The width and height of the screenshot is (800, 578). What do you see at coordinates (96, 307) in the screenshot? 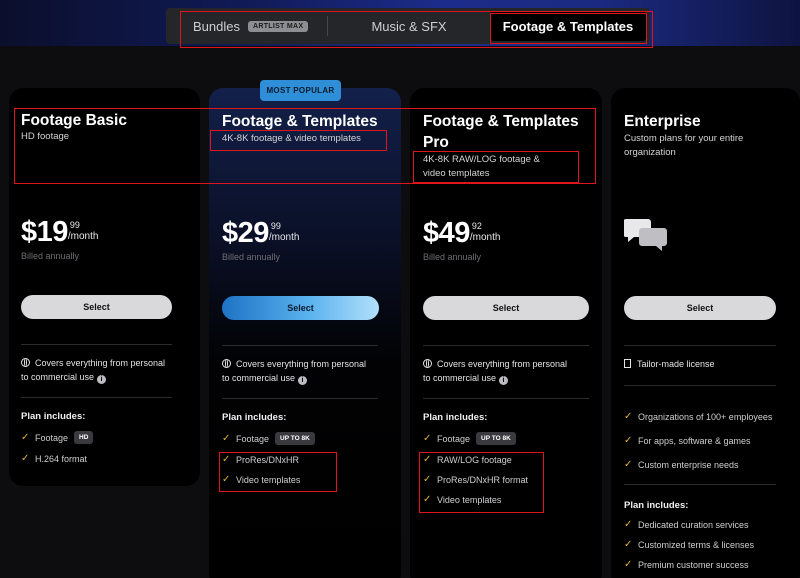
I see `select-button-footage-basic: Select` at bounding box center [96, 307].